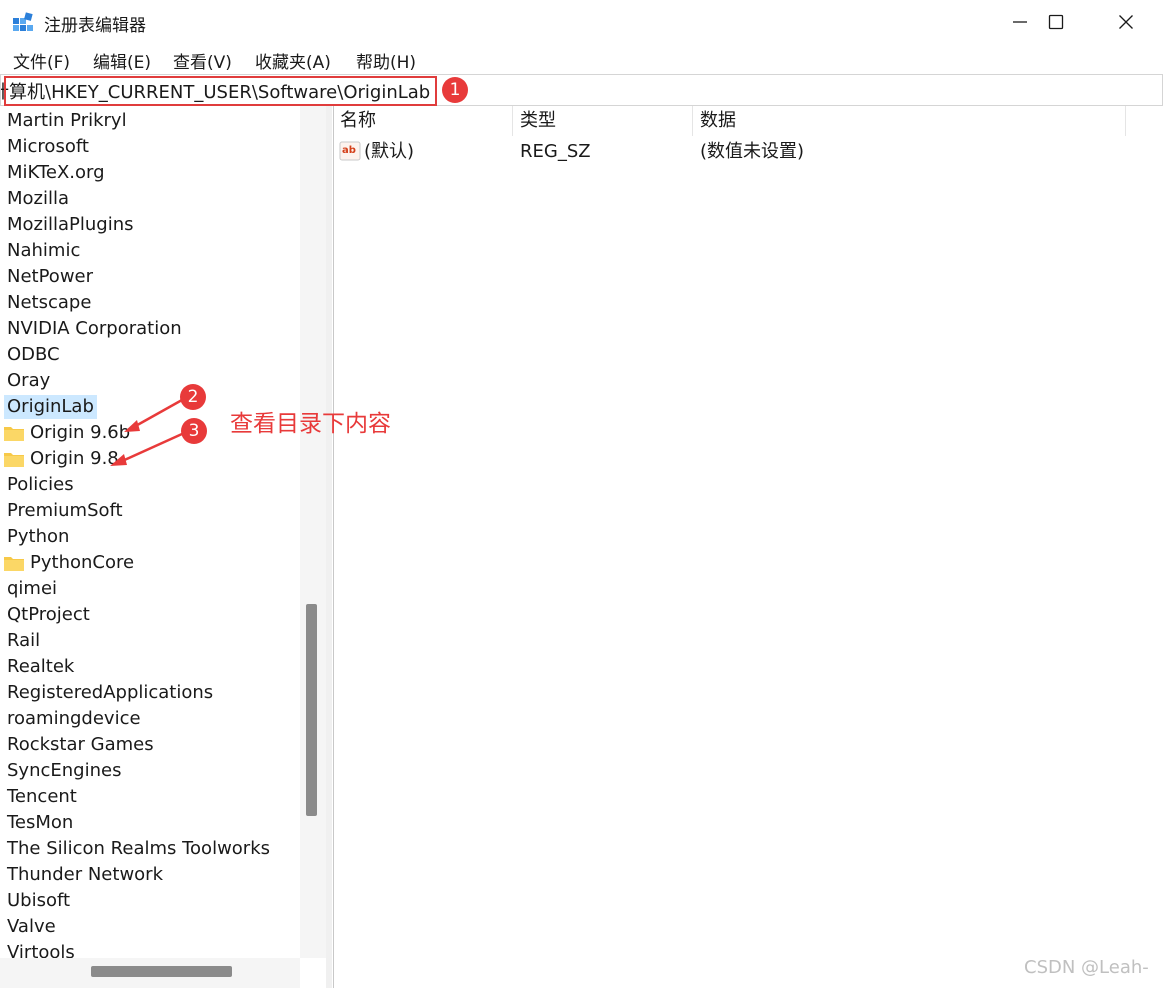  What do you see at coordinates (718, 121) in the screenshot?
I see `column-header-data: 数据` at bounding box center [718, 121].